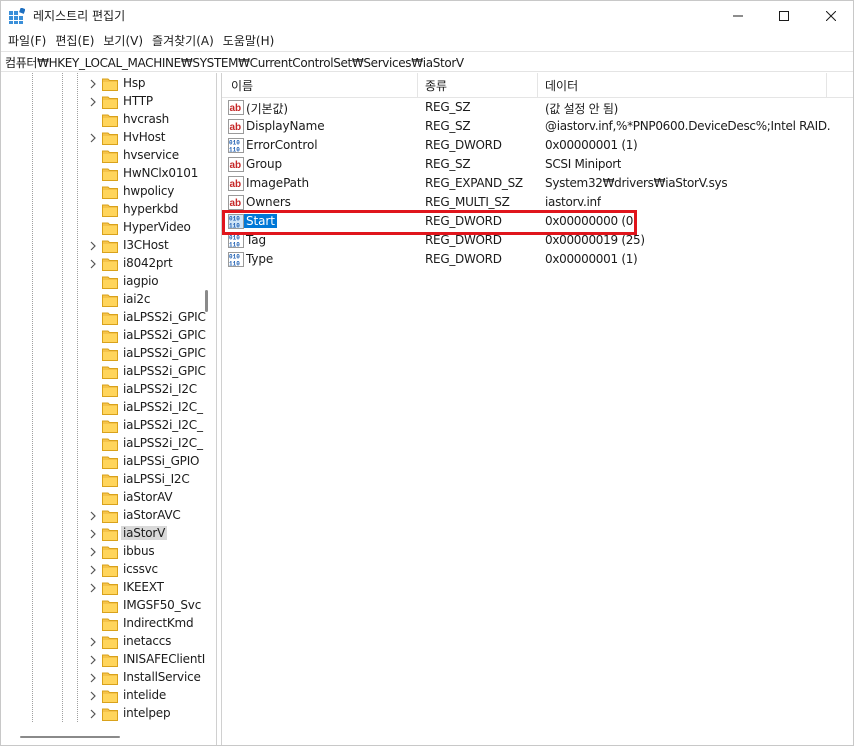 Image resolution: width=854 pixels, height=746 pixels. What do you see at coordinates (591, 221) in the screenshot?
I see `value-data: 0x00000000 (0)` at bounding box center [591, 221].